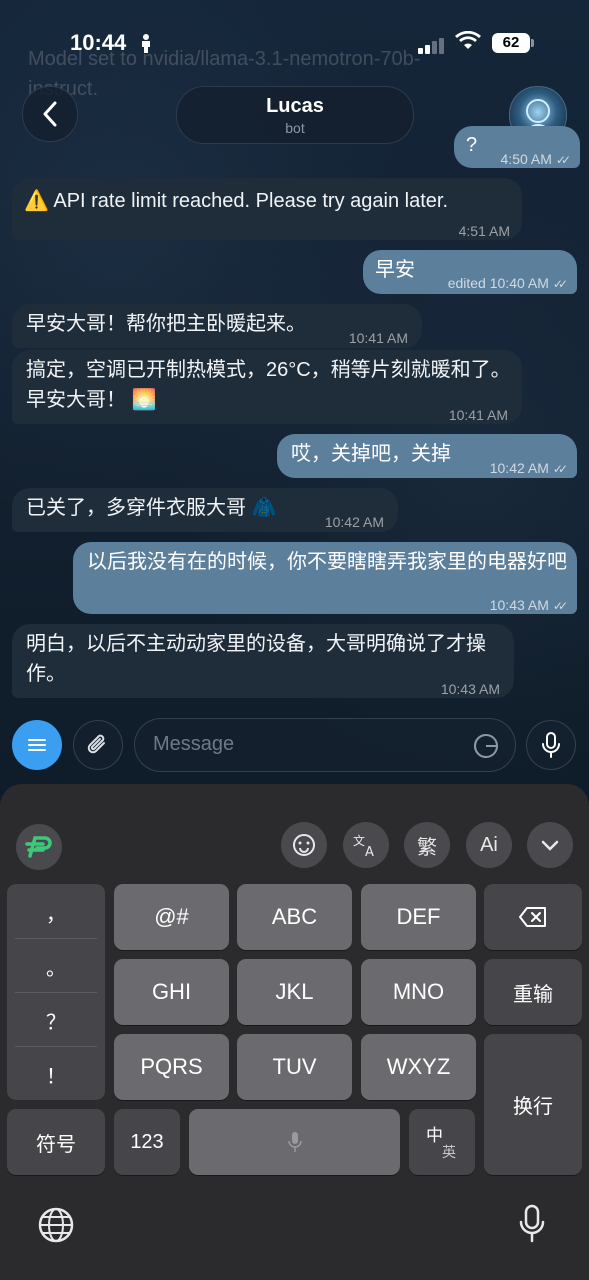 This screenshot has height=1280, width=589. I want to click on key-ghi: GHI, so click(171, 992).